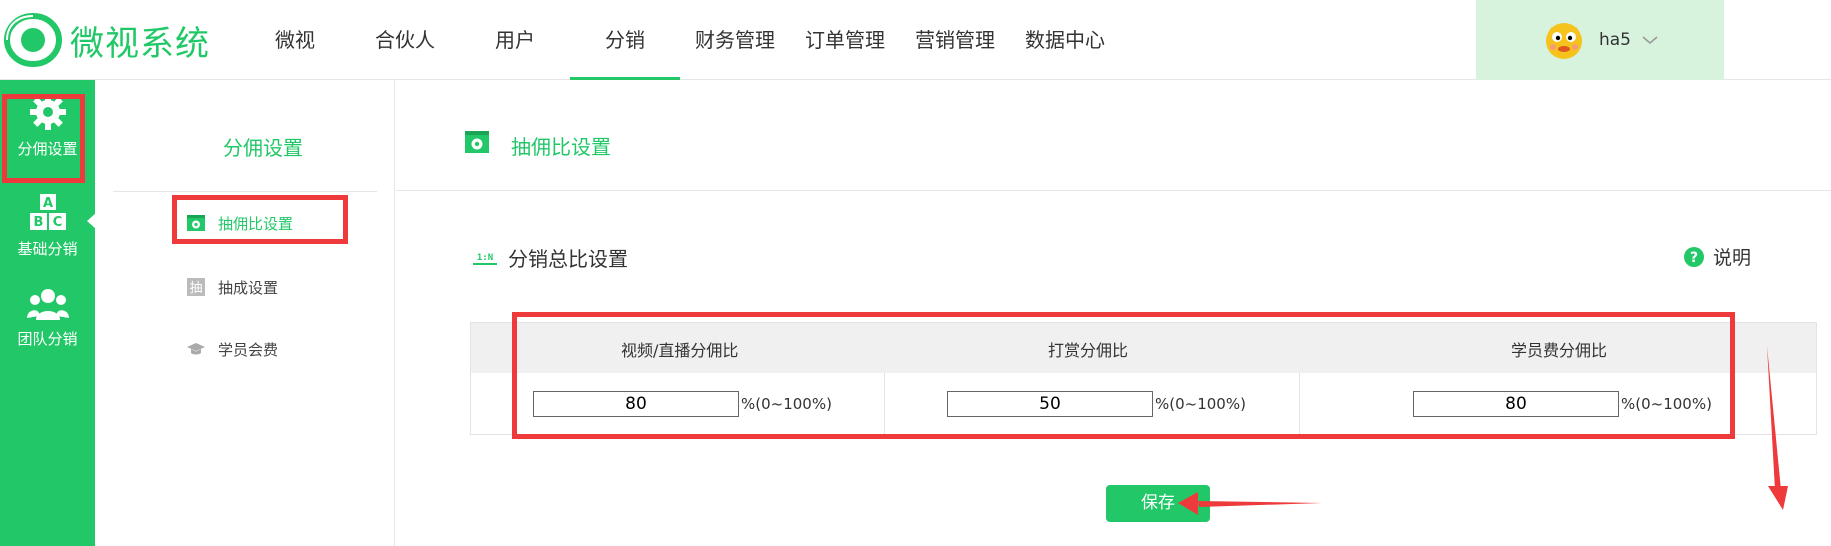  I want to click on section-heading: 1:N 分销总比设置, so click(550, 257).